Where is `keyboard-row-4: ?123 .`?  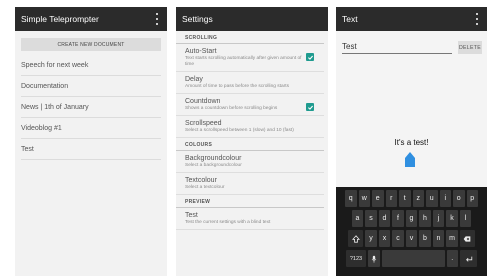
keyboard-row-4: ?123 . is located at coordinates (411, 258).